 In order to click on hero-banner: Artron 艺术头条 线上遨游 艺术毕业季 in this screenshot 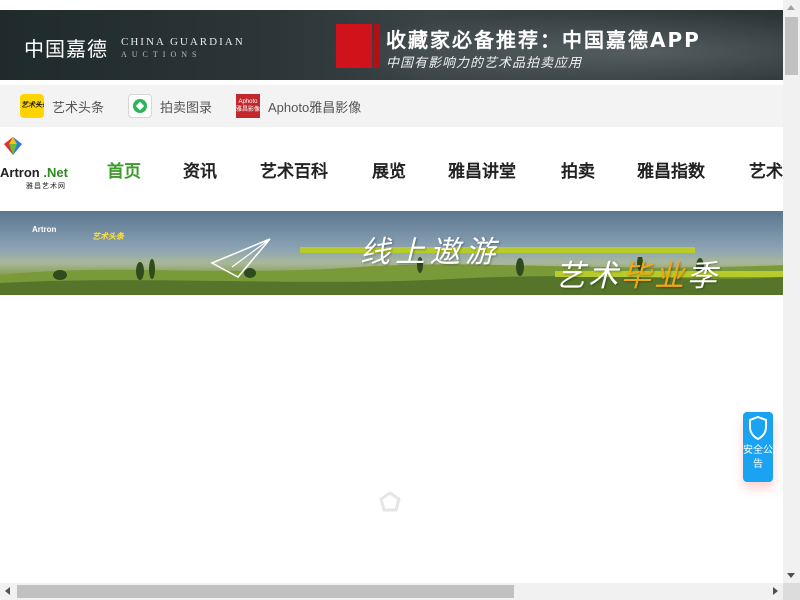, I will do `click(391, 253)`.